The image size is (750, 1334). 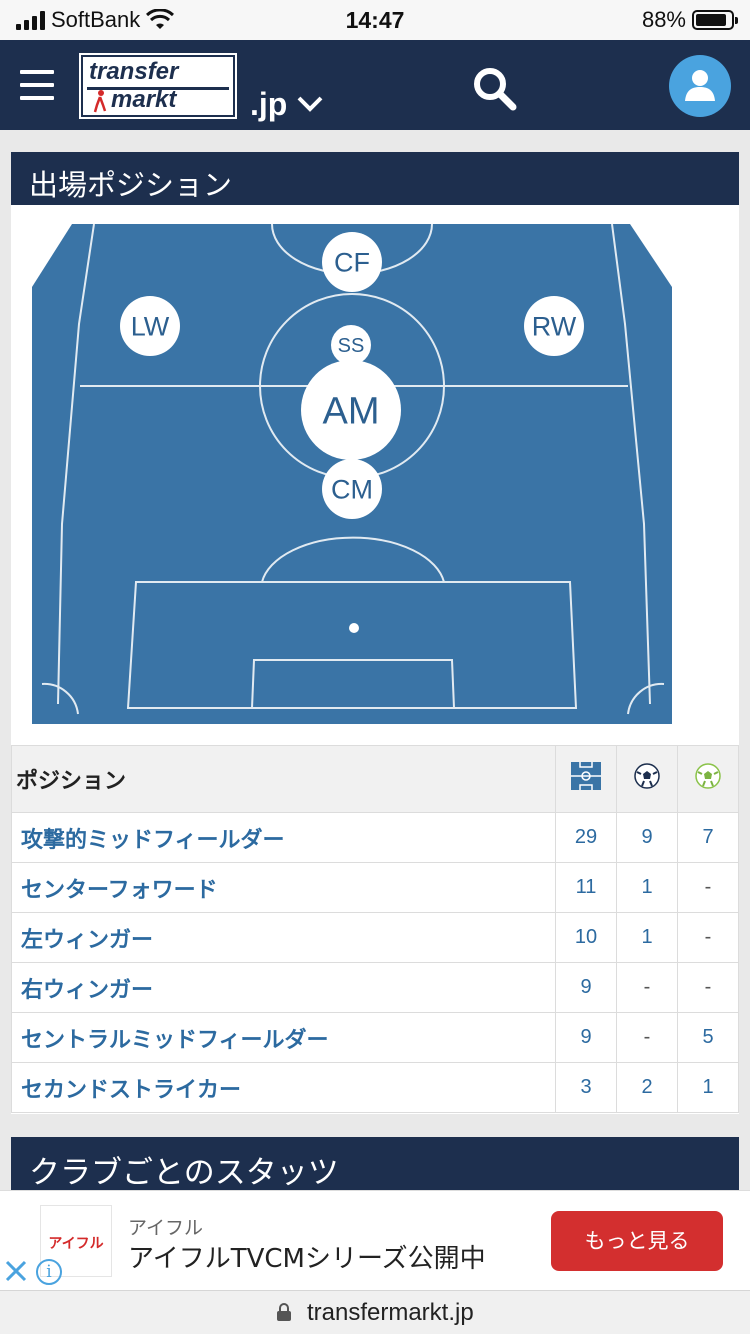 I want to click on assists-cell: 1, so click(x=708, y=1087).